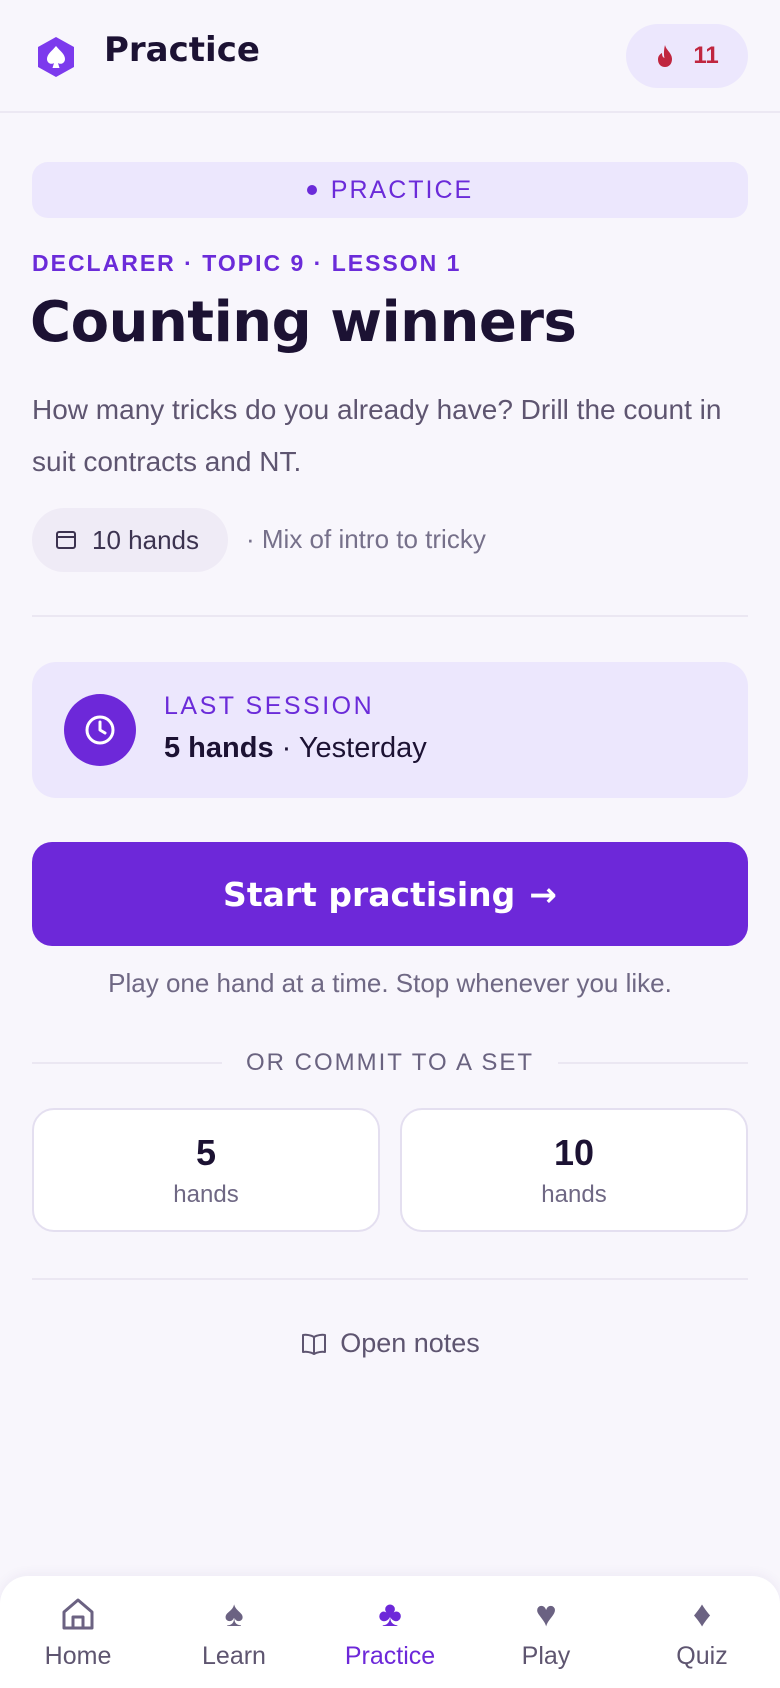  What do you see at coordinates (546, 1613) in the screenshot?
I see `heart-icon: ♥` at bounding box center [546, 1613].